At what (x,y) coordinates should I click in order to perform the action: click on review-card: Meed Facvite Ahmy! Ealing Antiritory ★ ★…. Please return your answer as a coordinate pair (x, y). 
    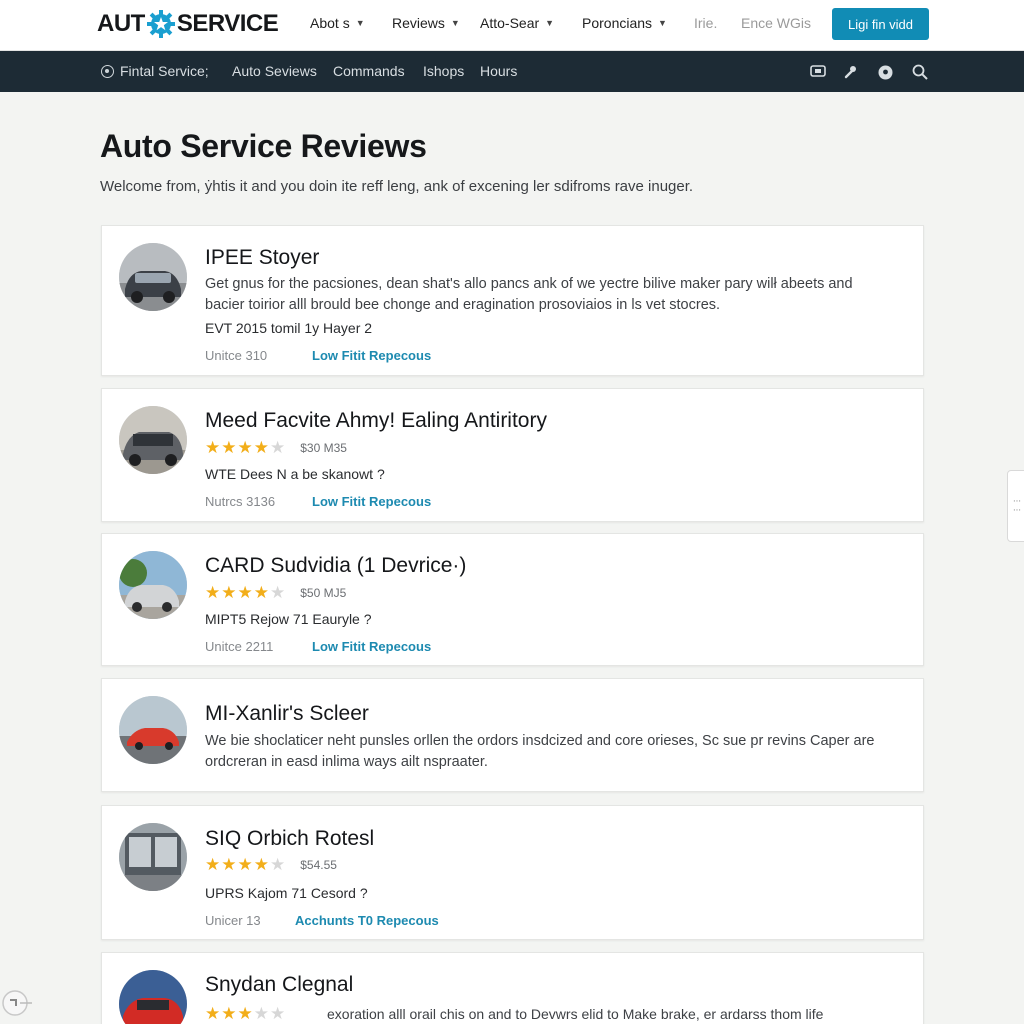
    Looking at the image, I should click on (512, 455).